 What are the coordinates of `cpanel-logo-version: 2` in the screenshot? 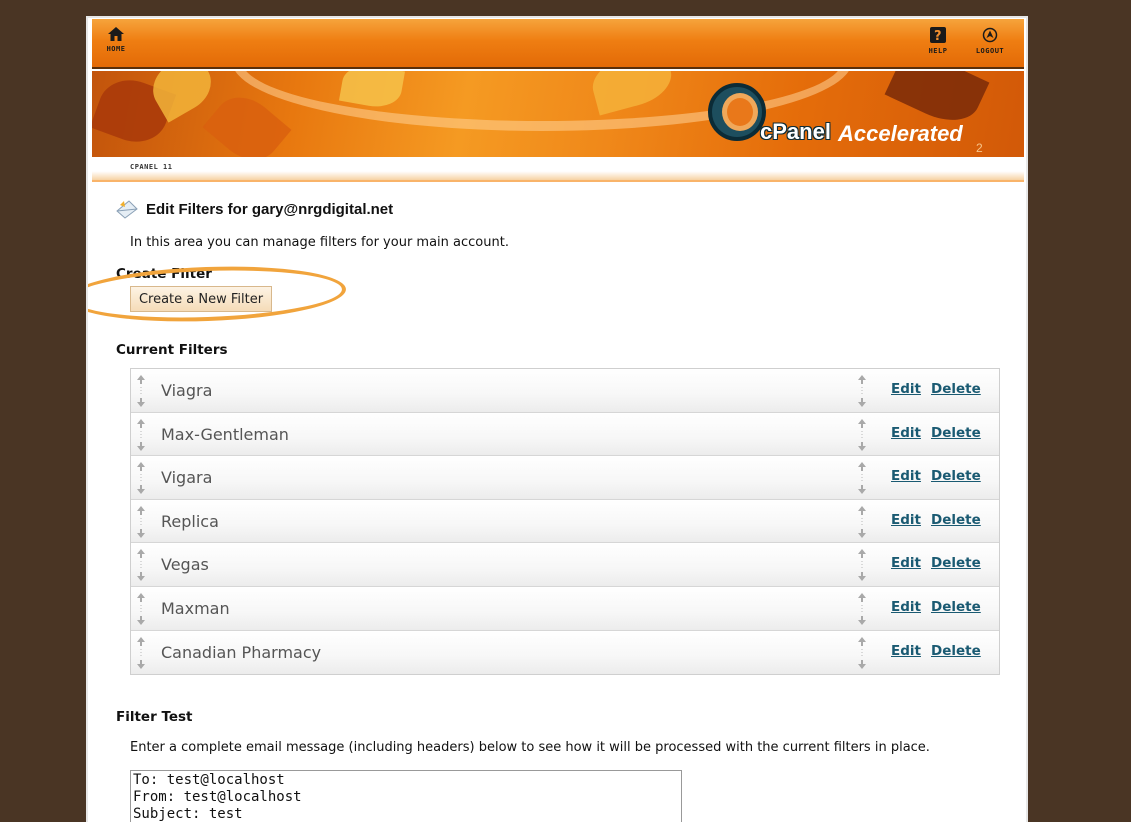 It's located at (979, 148).